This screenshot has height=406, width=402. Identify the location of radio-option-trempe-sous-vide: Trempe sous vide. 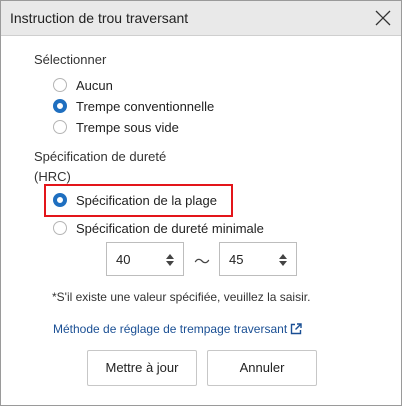
(116, 127).